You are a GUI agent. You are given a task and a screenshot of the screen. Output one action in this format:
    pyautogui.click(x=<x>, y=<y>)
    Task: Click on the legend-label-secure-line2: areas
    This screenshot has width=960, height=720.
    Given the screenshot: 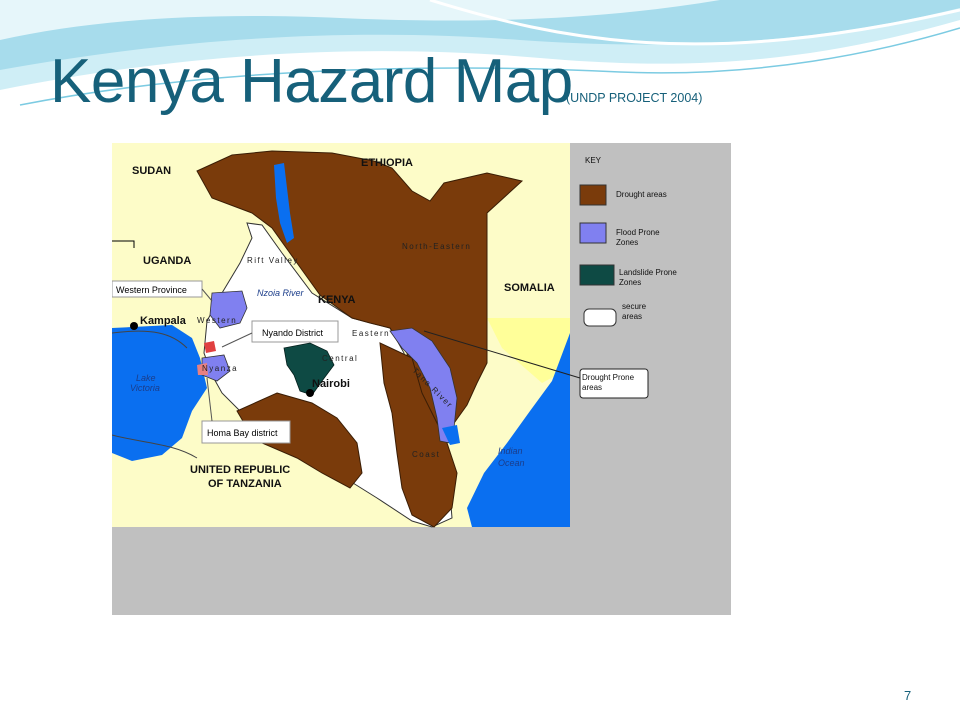 What is the action you would take?
    pyautogui.click(x=632, y=316)
    